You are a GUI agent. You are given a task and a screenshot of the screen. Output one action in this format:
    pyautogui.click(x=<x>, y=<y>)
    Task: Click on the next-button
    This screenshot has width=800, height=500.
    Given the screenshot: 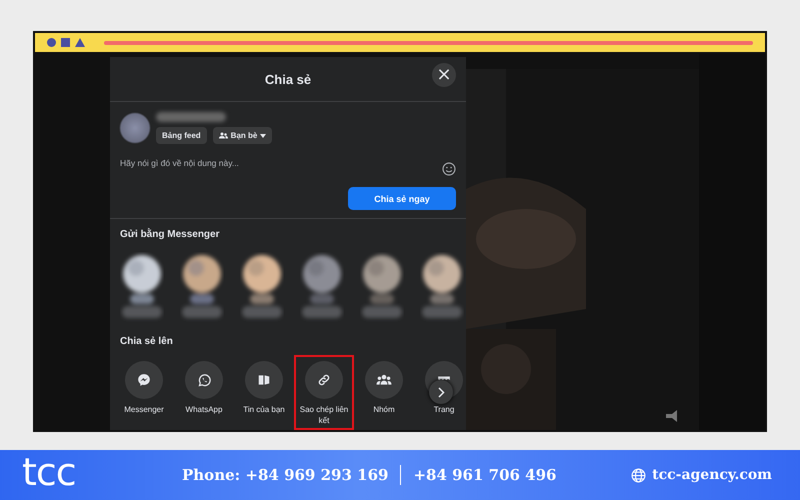 What is the action you would take?
    pyautogui.click(x=441, y=392)
    